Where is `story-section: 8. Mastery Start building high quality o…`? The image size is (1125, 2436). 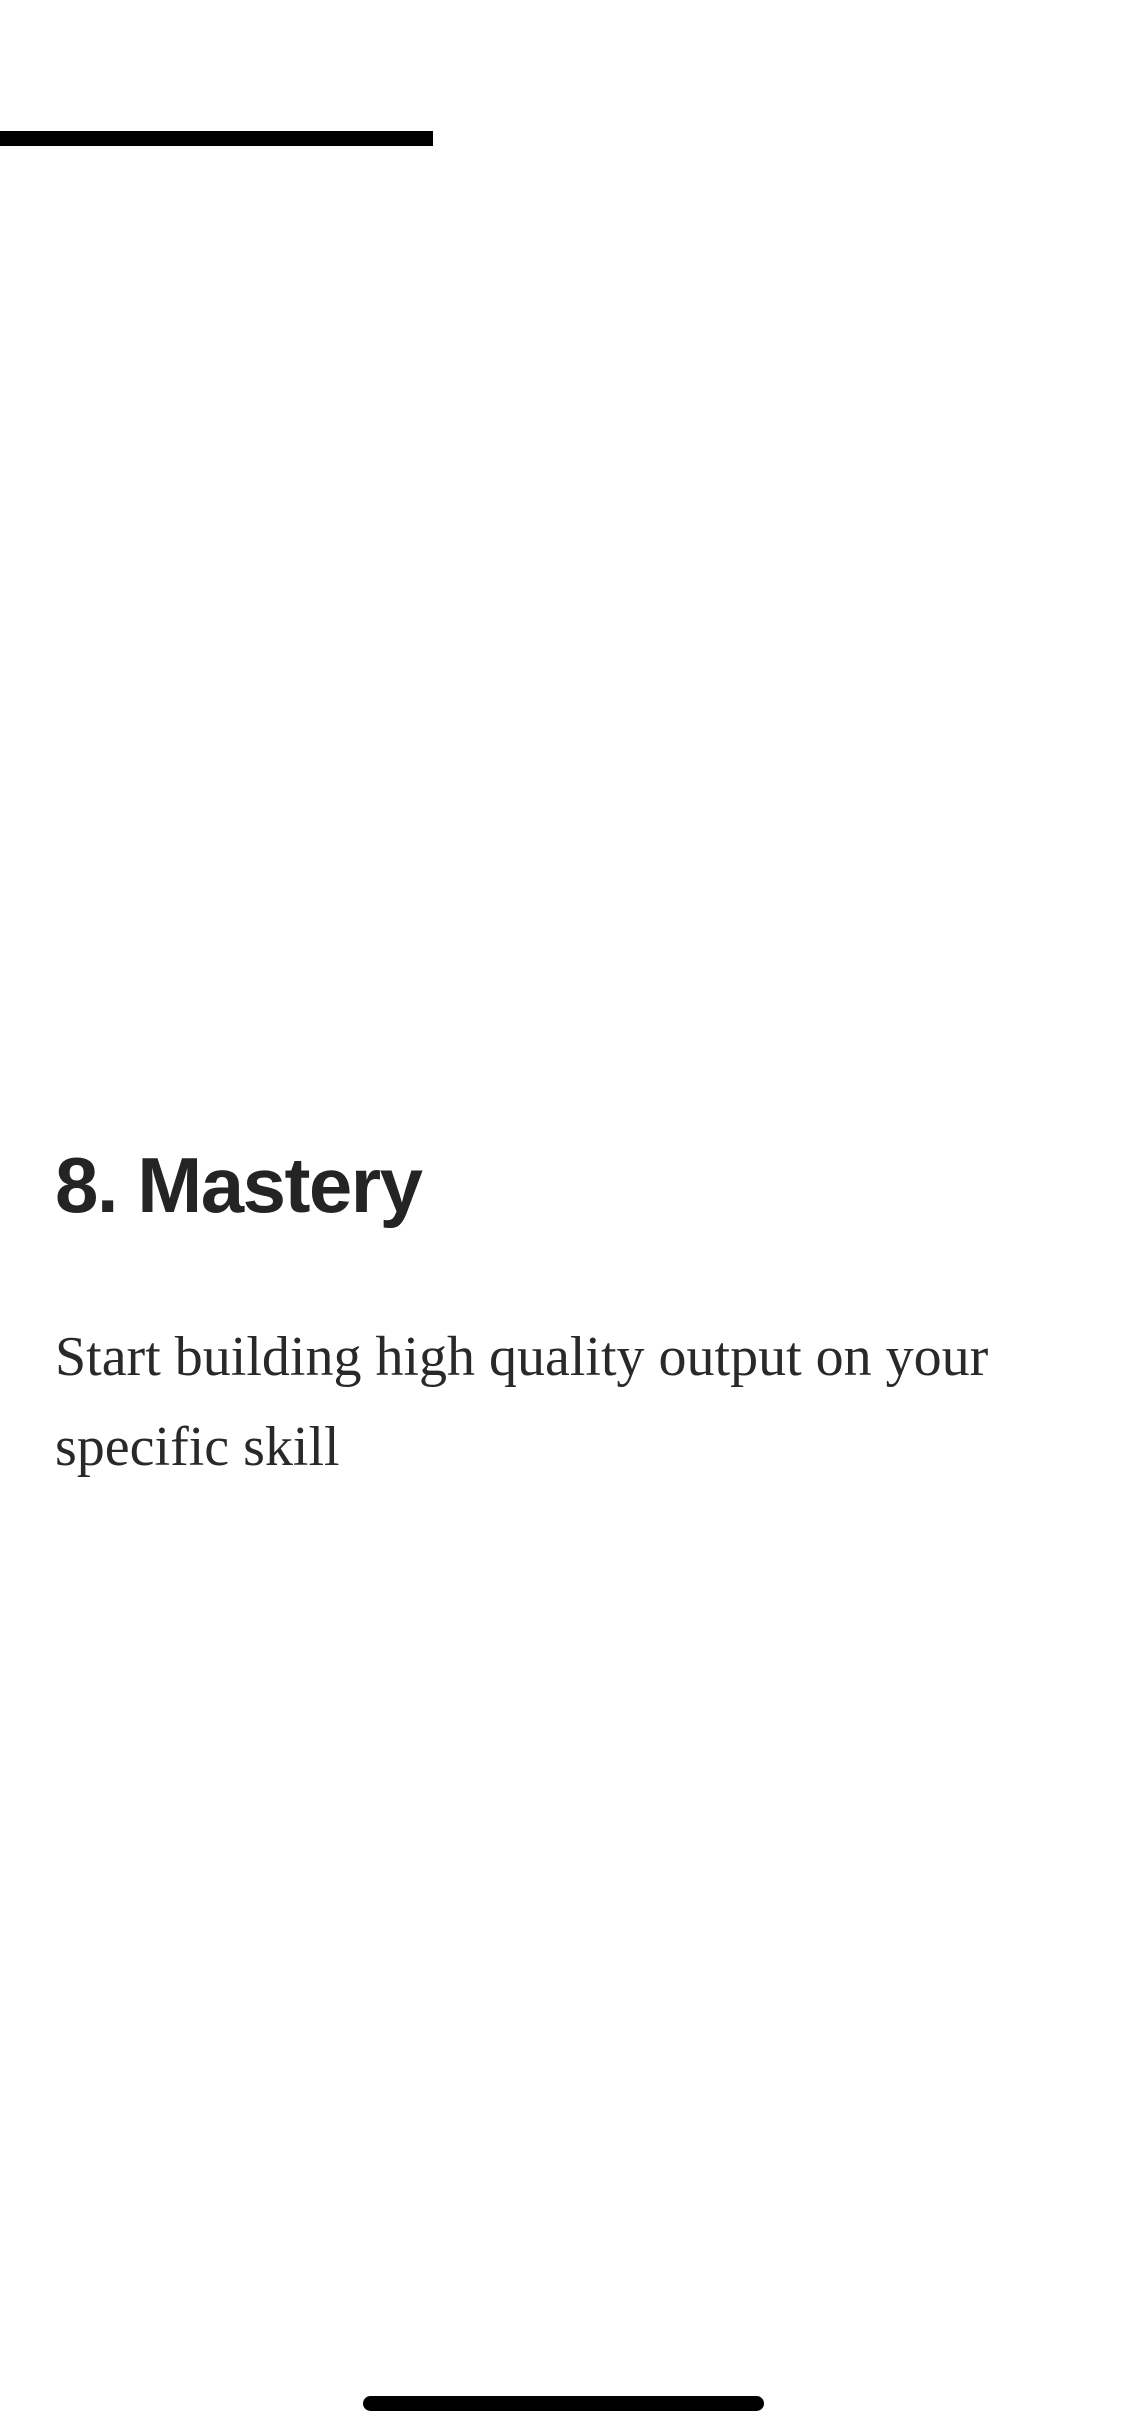
story-section: 8. Mastery Start building high quality o… is located at coordinates (562, 1311).